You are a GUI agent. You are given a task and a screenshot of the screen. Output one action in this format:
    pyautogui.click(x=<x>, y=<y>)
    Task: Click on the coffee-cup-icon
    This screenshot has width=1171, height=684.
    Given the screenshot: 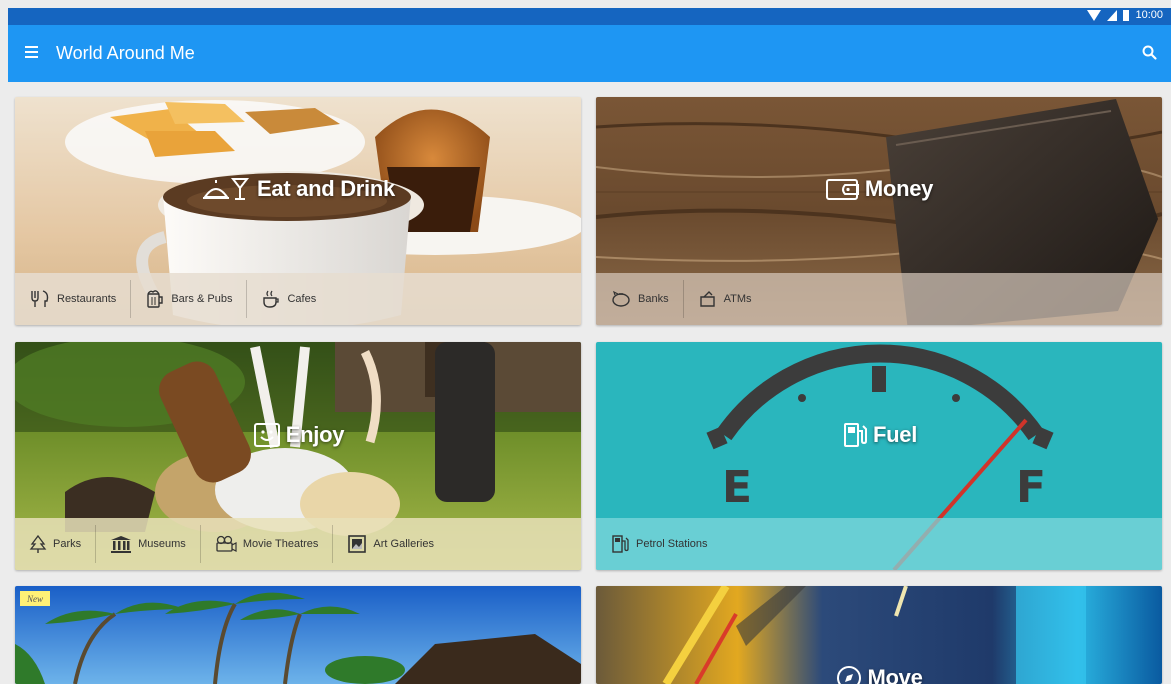 What is the action you would take?
    pyautogui.click(x=271, y=299)
    